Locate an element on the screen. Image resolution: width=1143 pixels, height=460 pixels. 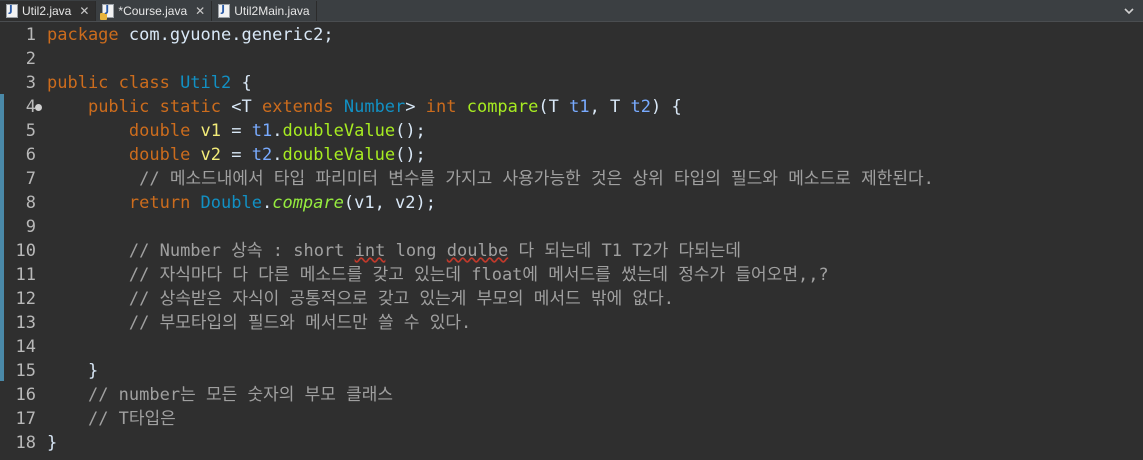
tab-util2main-java: Util2Main.java is located at coordinates (264, 11).